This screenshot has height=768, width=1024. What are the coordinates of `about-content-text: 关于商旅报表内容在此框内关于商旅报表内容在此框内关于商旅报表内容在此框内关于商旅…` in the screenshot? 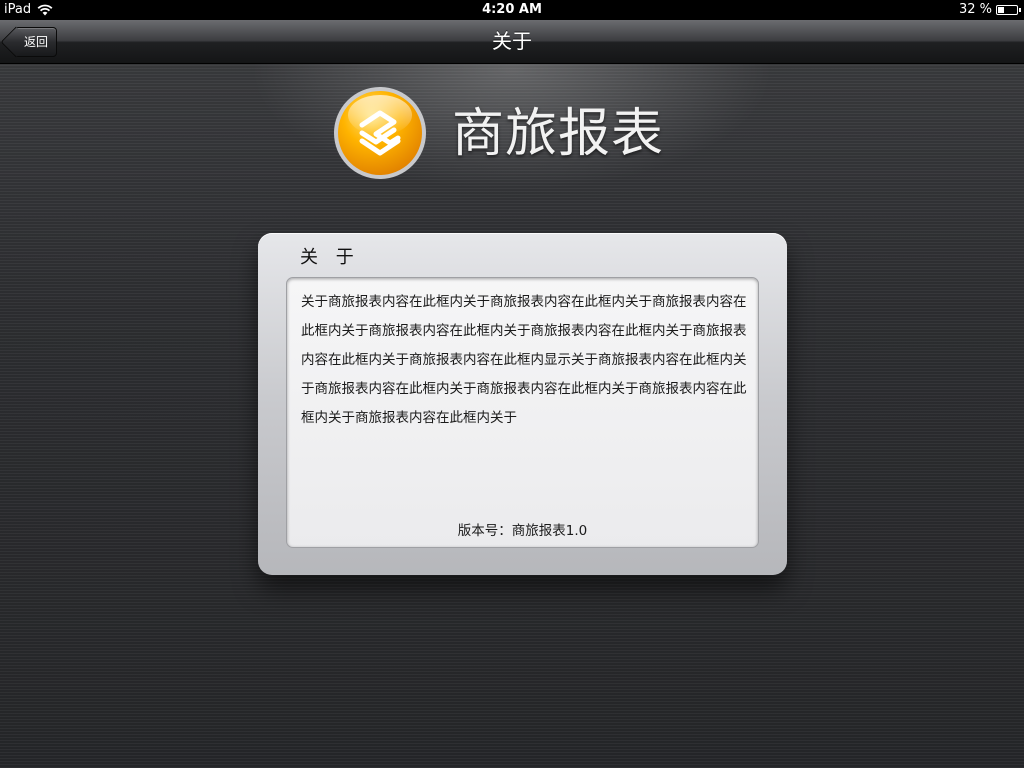 It's located at (524, 360).